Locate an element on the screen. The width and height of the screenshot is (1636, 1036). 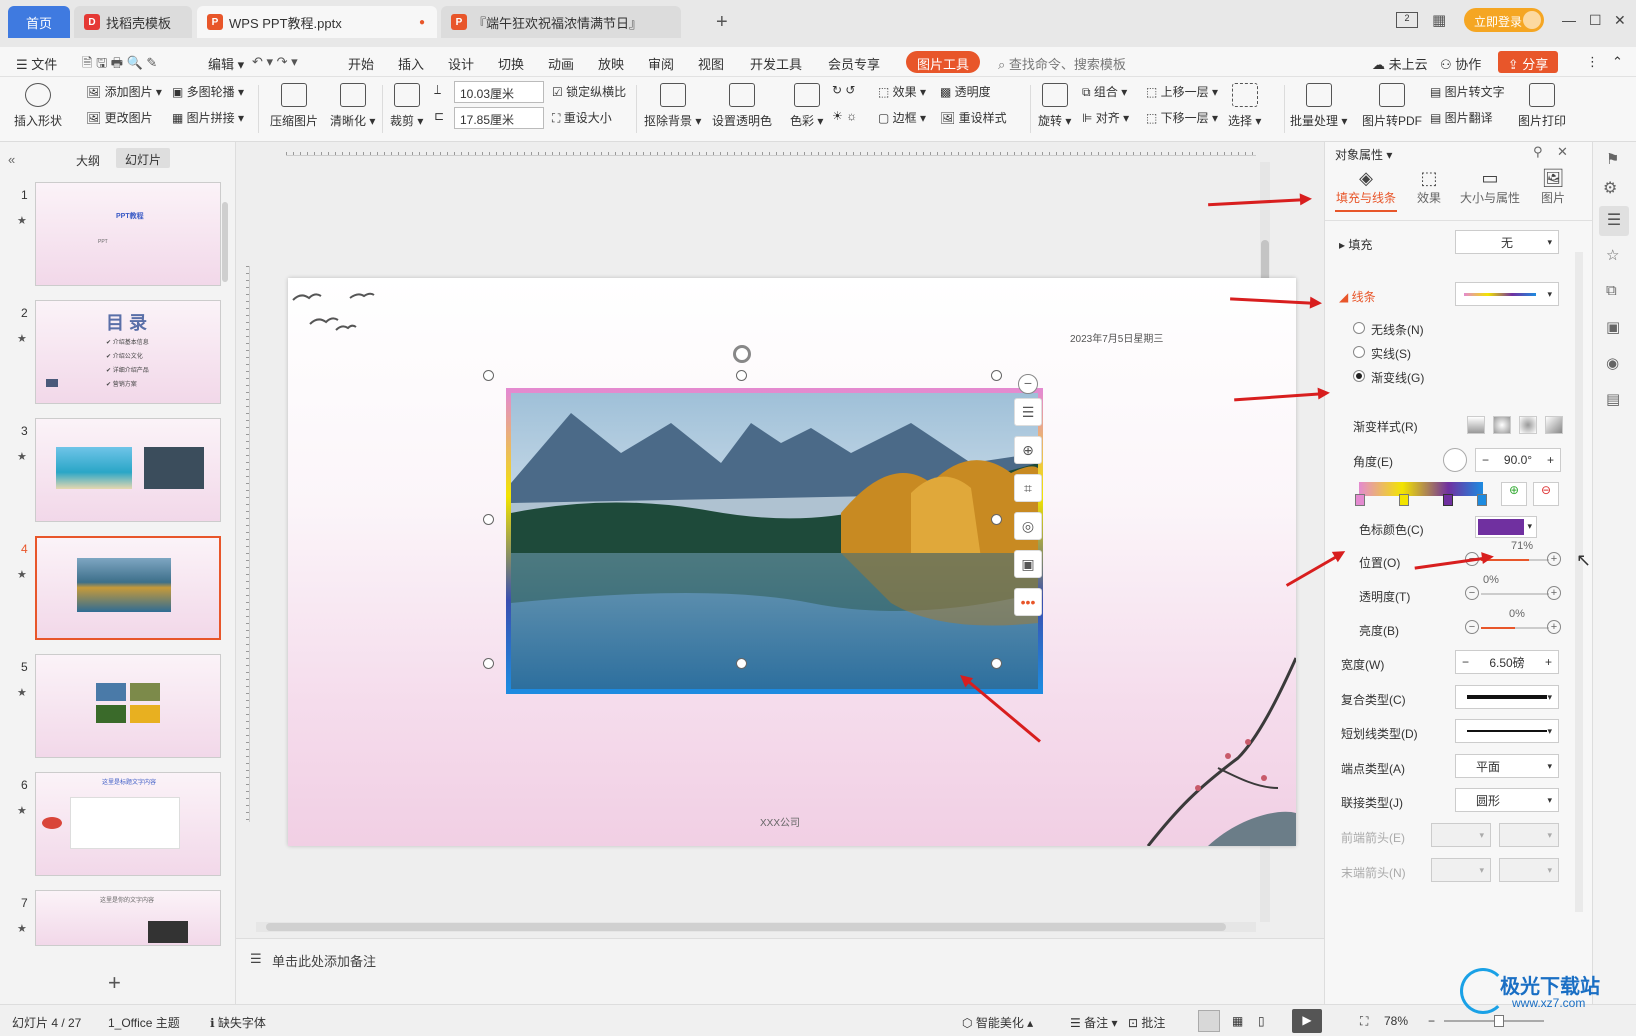
crop-tool-icon: ⌗ is located at coordinates (1028, 488).